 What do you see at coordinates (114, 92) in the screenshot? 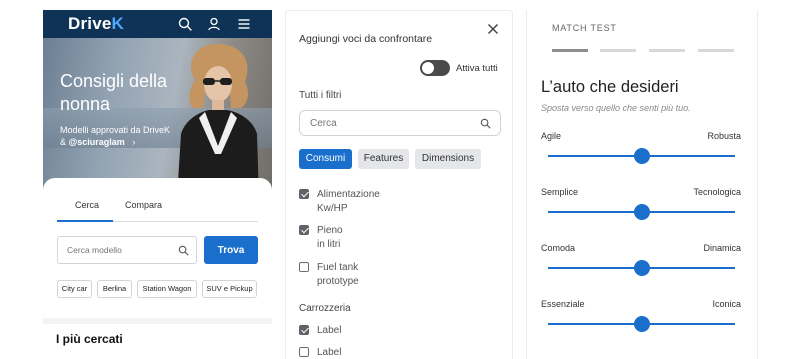
I see `hero-title: Consigli della nonna` at bounding box center [114, 92].